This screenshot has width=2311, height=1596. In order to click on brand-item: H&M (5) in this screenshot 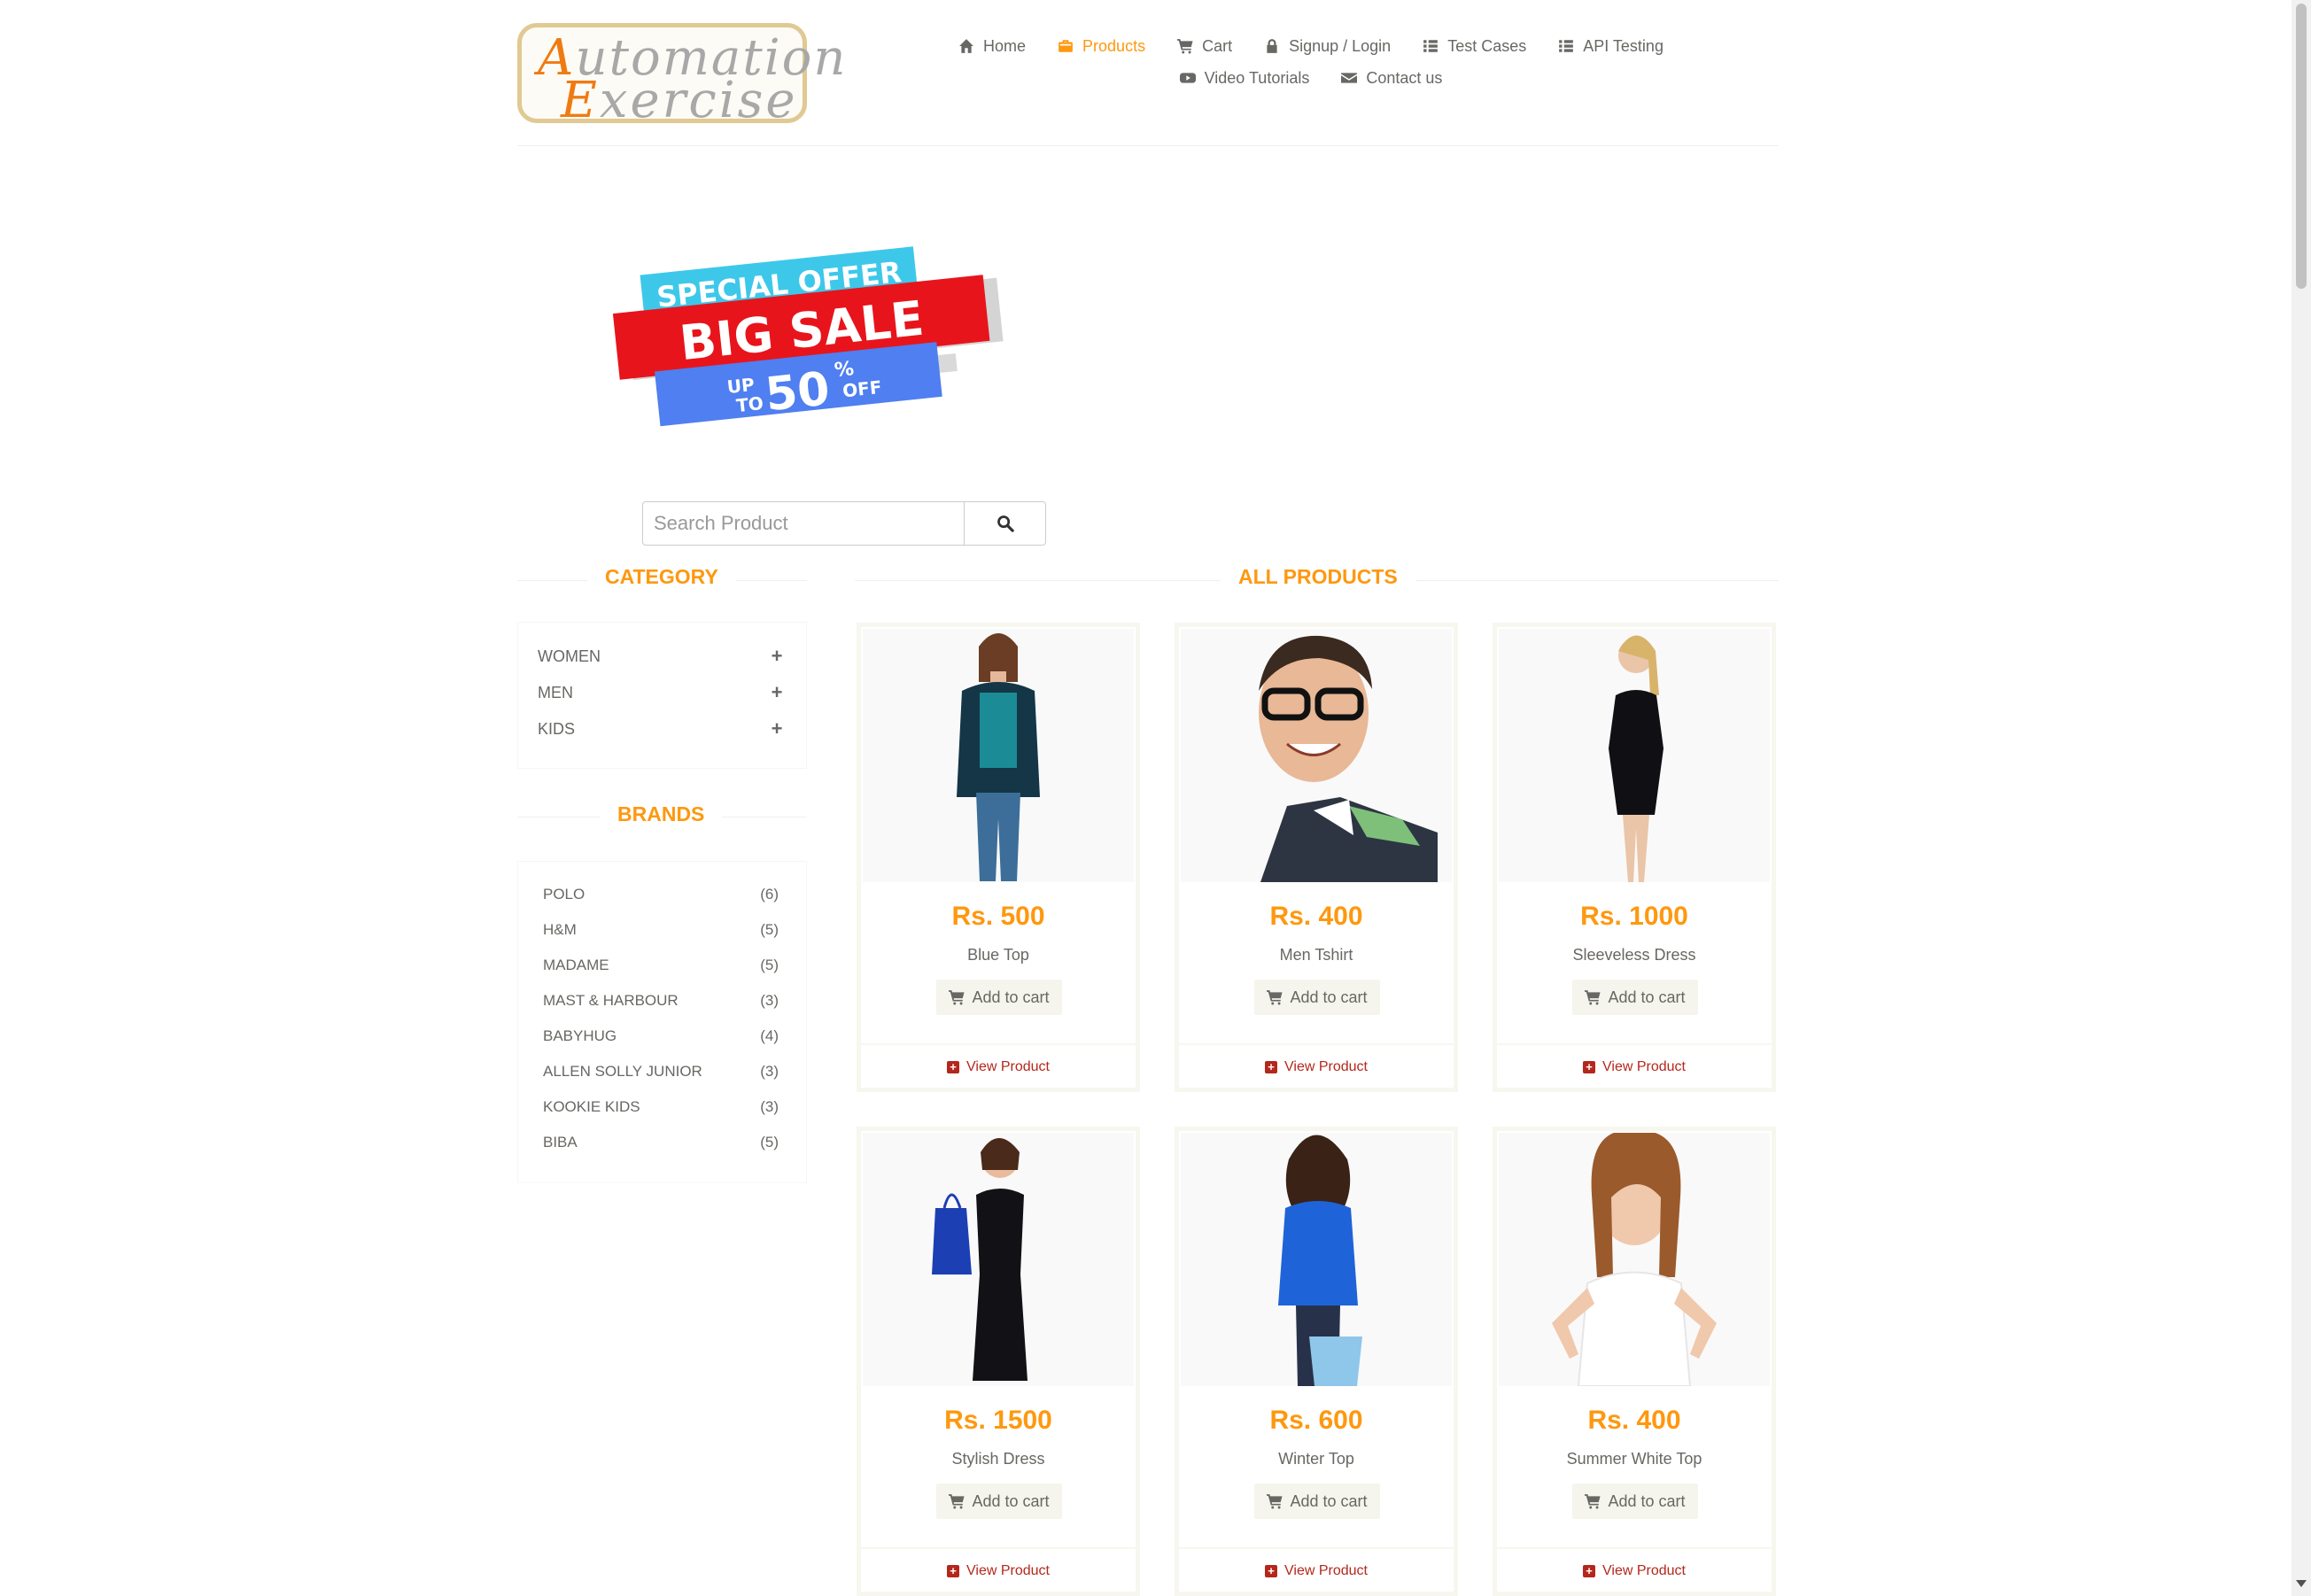, I will do `click(661, 930)`.